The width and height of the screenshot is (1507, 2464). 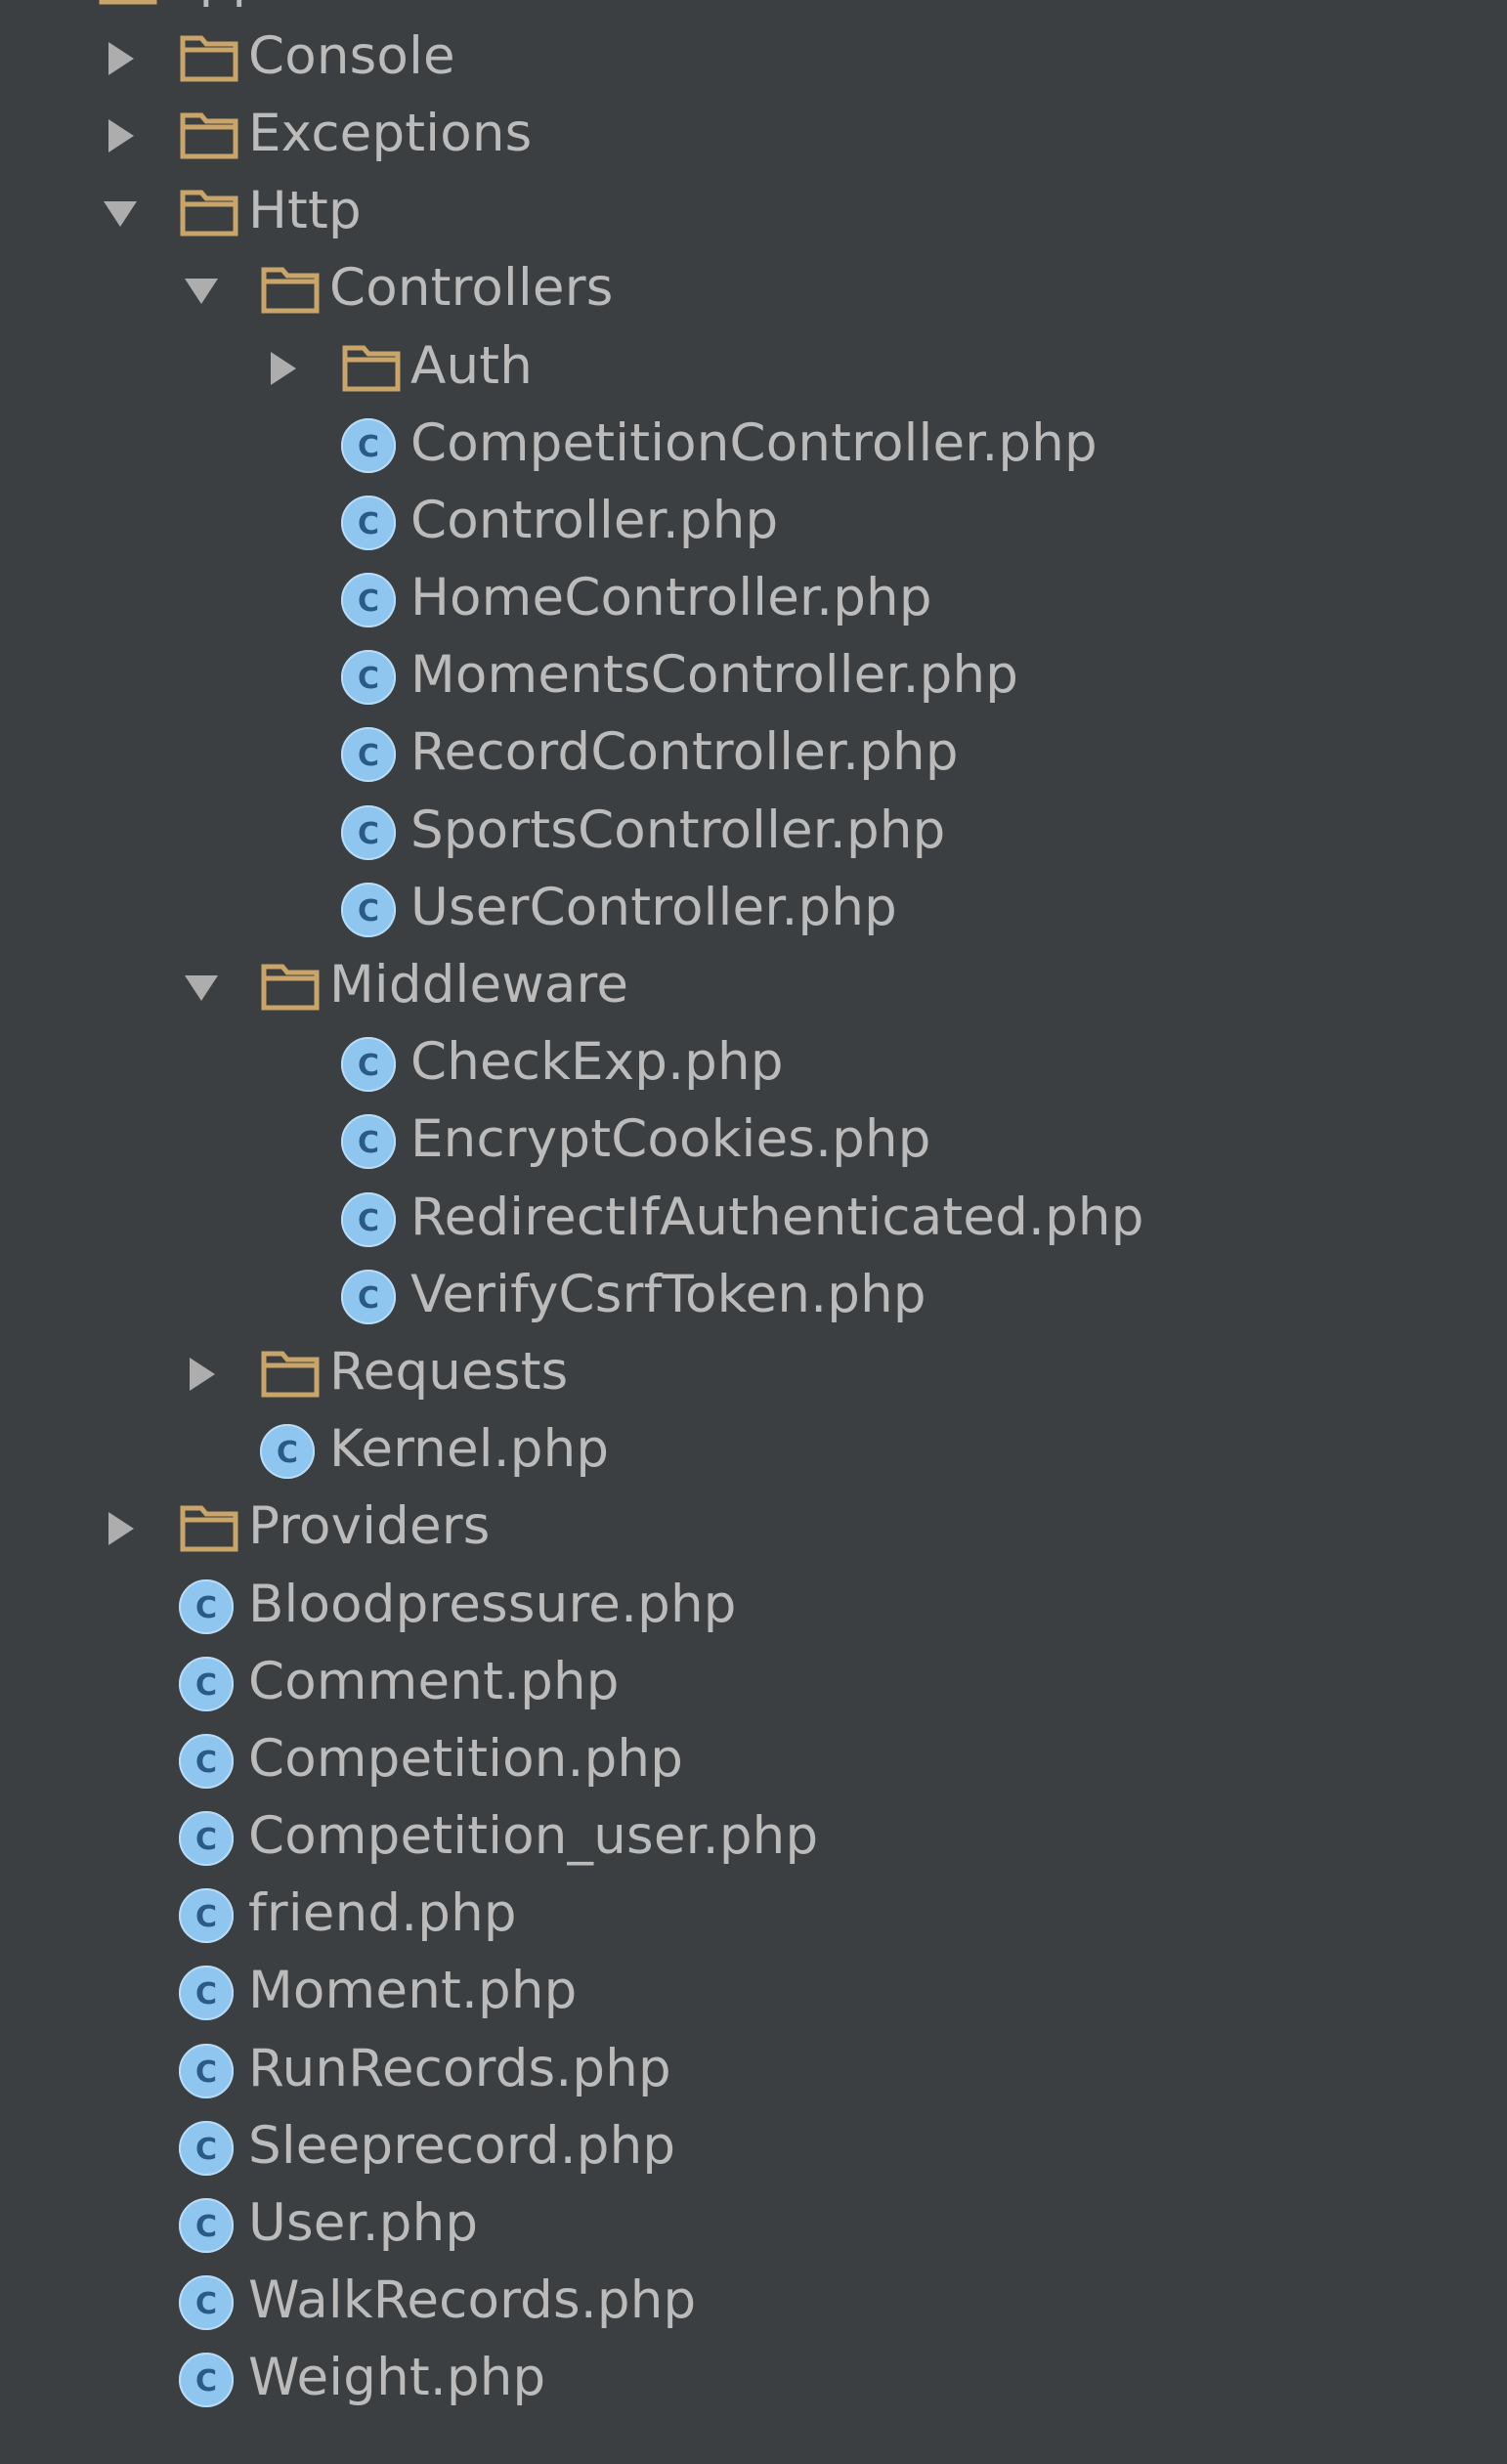 What do you see at coordinates (753, 1529) in the screenshot?
I see `tree-folder-providers: Providers` at bounding box center [753, 1529].